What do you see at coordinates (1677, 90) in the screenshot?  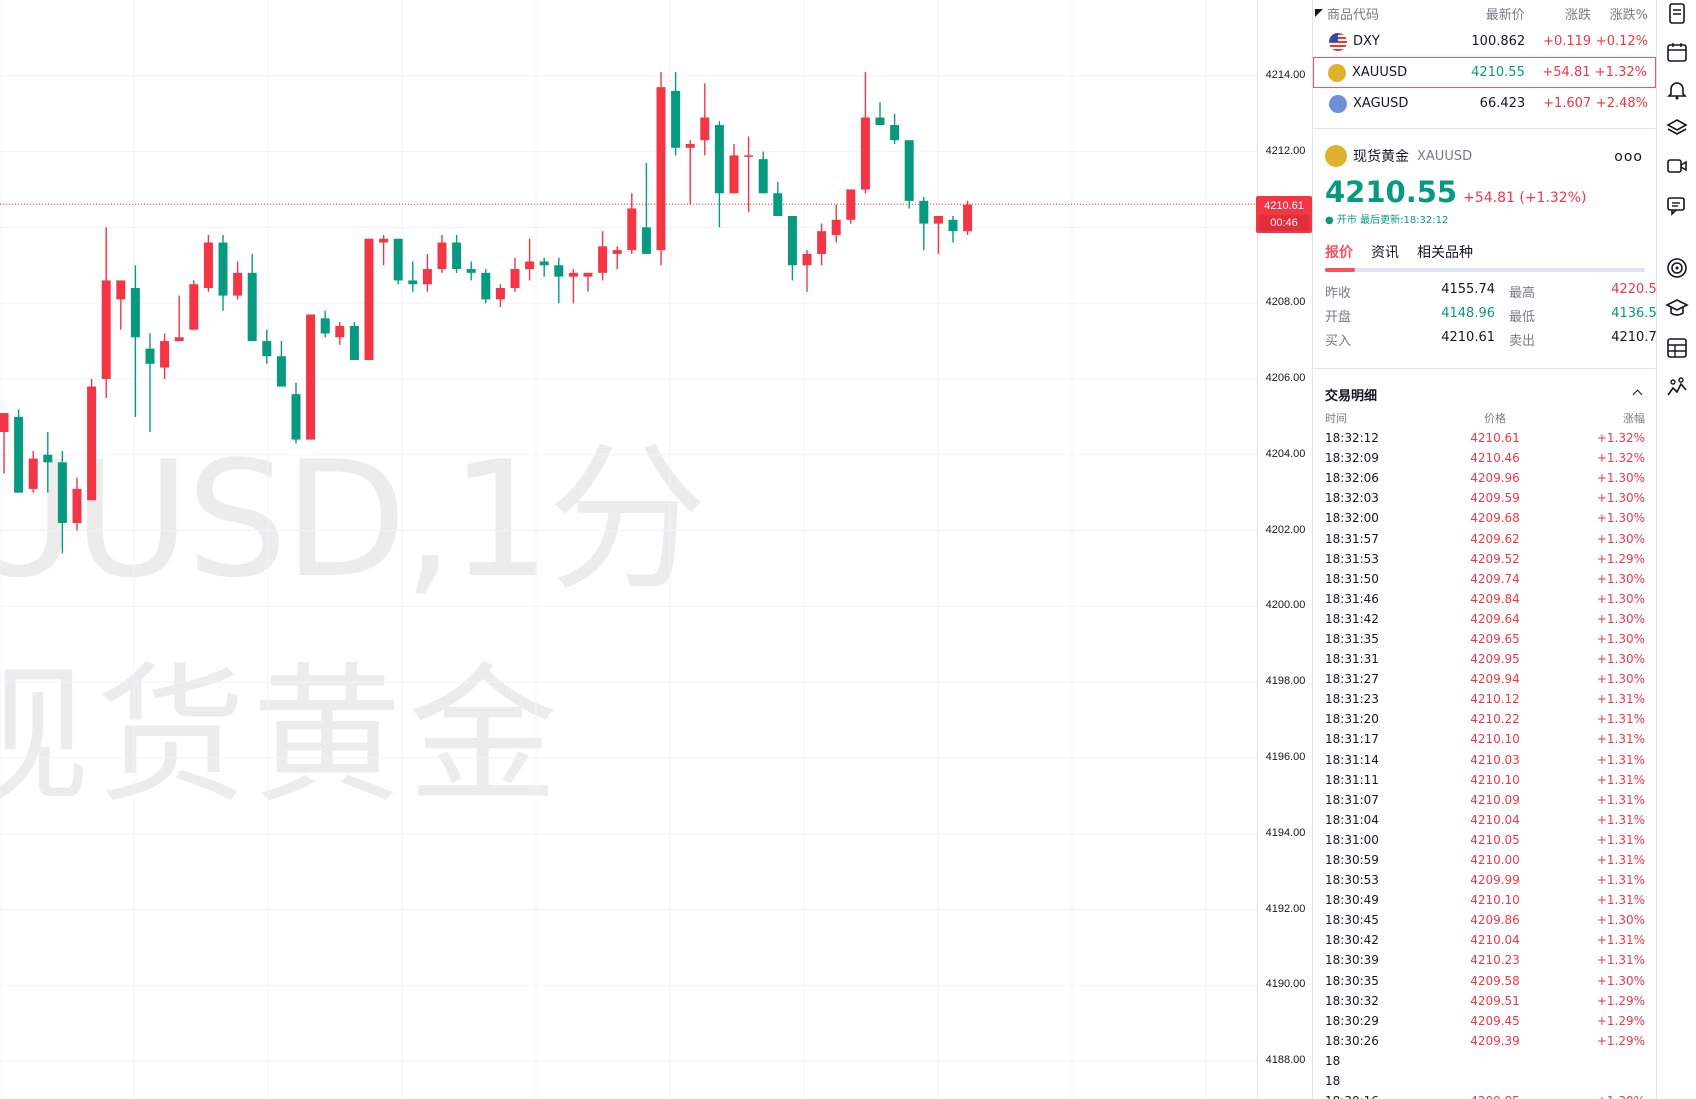 I see `alert-icon` at bounding box center [1677, 90].